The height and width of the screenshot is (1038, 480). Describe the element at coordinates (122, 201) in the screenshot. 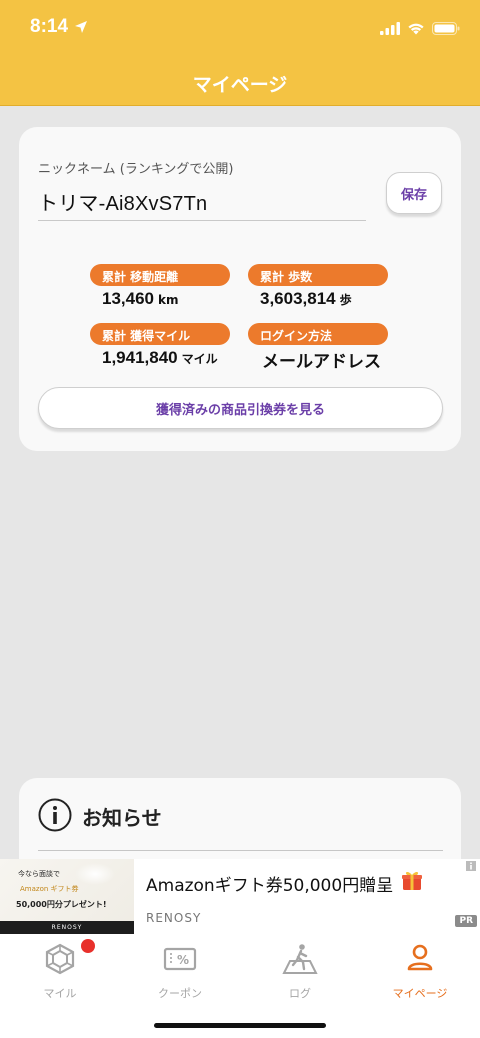

I see `nickname-field: トリマ-Ai8XvS7Tn` at that location.